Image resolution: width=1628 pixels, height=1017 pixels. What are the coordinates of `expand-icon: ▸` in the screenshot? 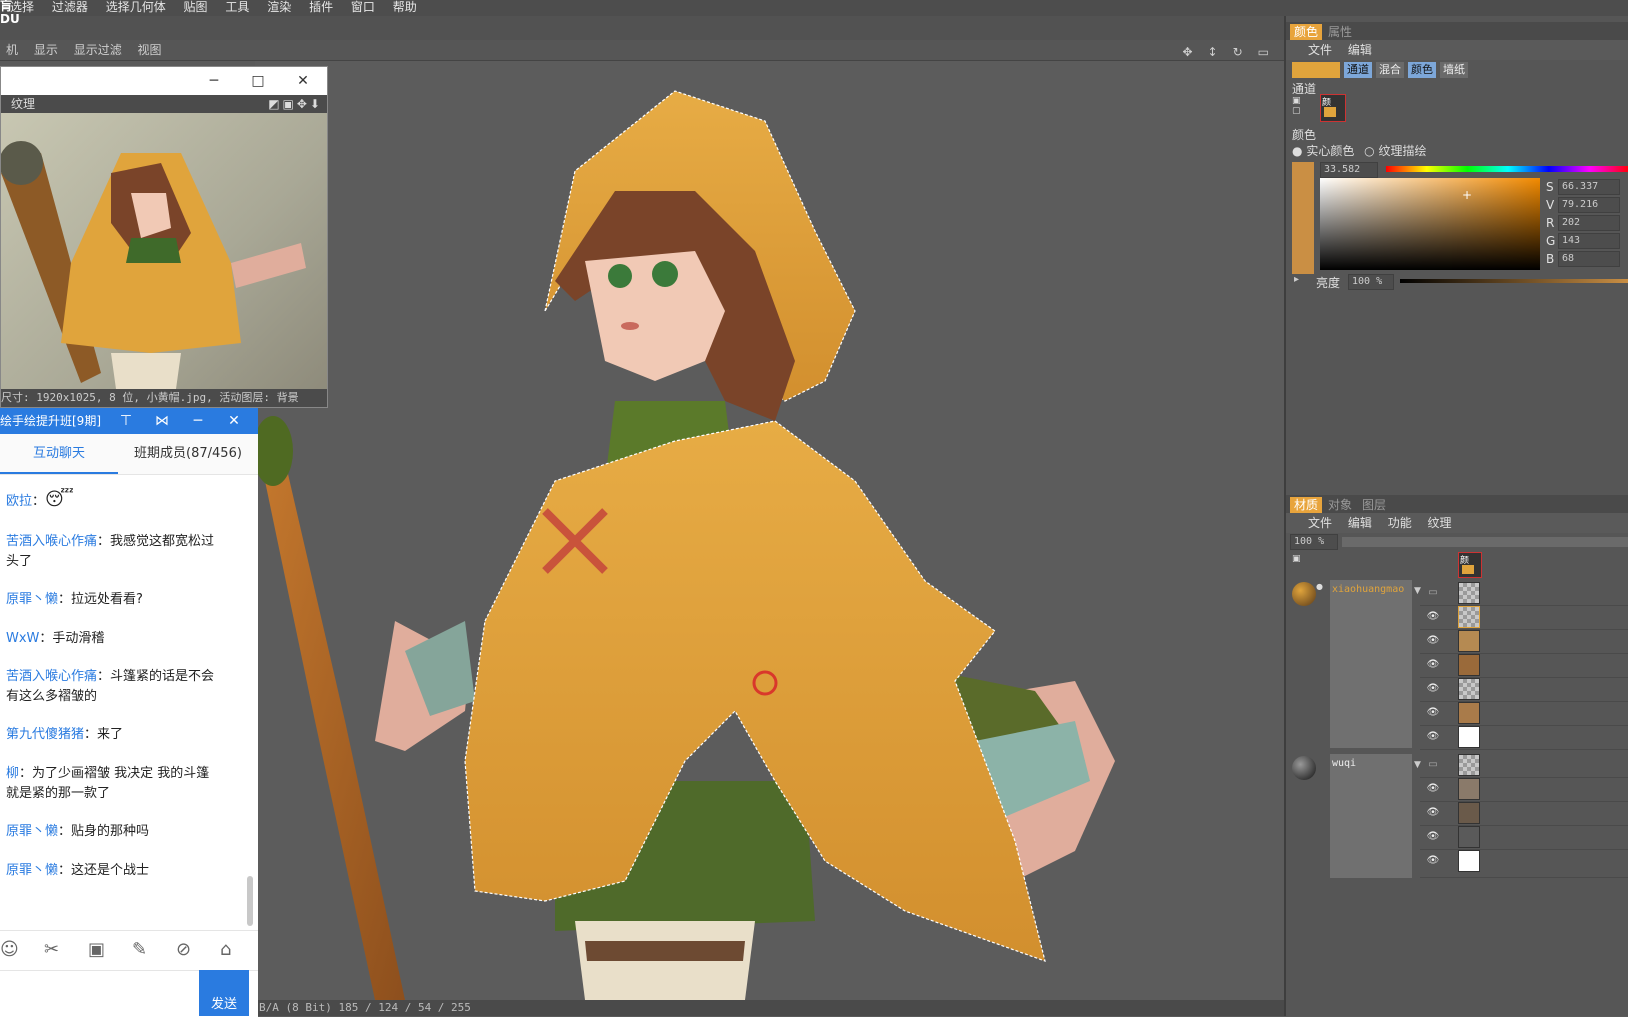 It's located at (1296, 279).